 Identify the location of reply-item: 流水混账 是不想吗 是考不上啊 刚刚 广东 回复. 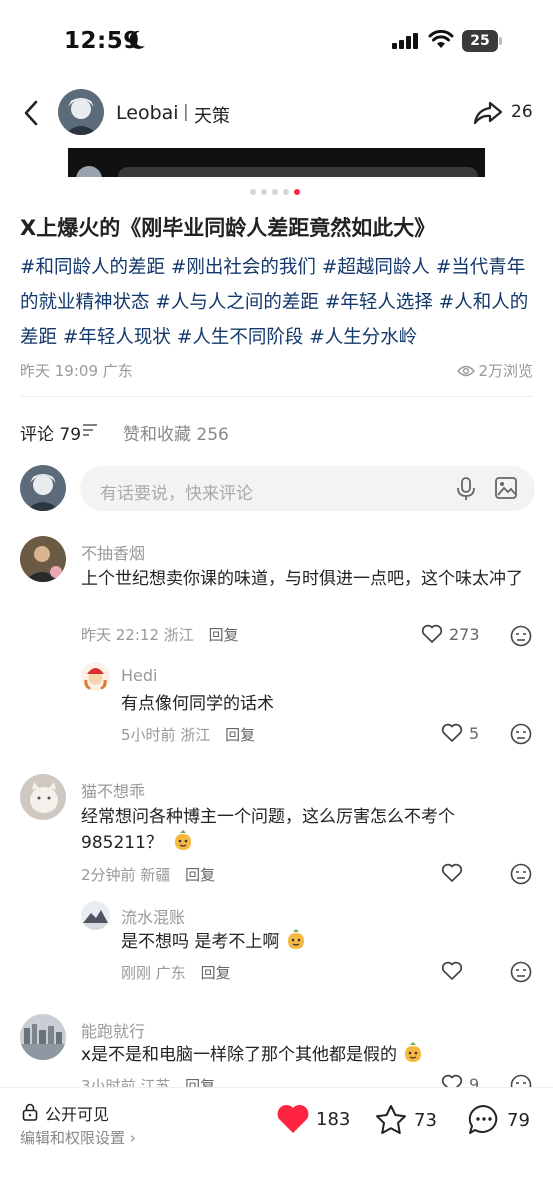
(308, 945).